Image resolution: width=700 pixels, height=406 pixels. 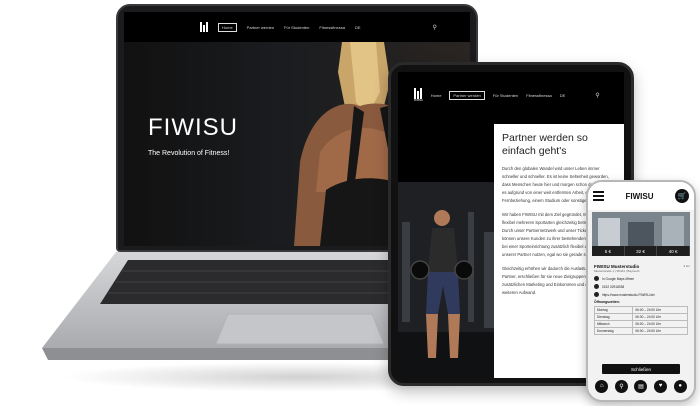 I want to click on price-tag: 32 €, so click(x=641, y=251).